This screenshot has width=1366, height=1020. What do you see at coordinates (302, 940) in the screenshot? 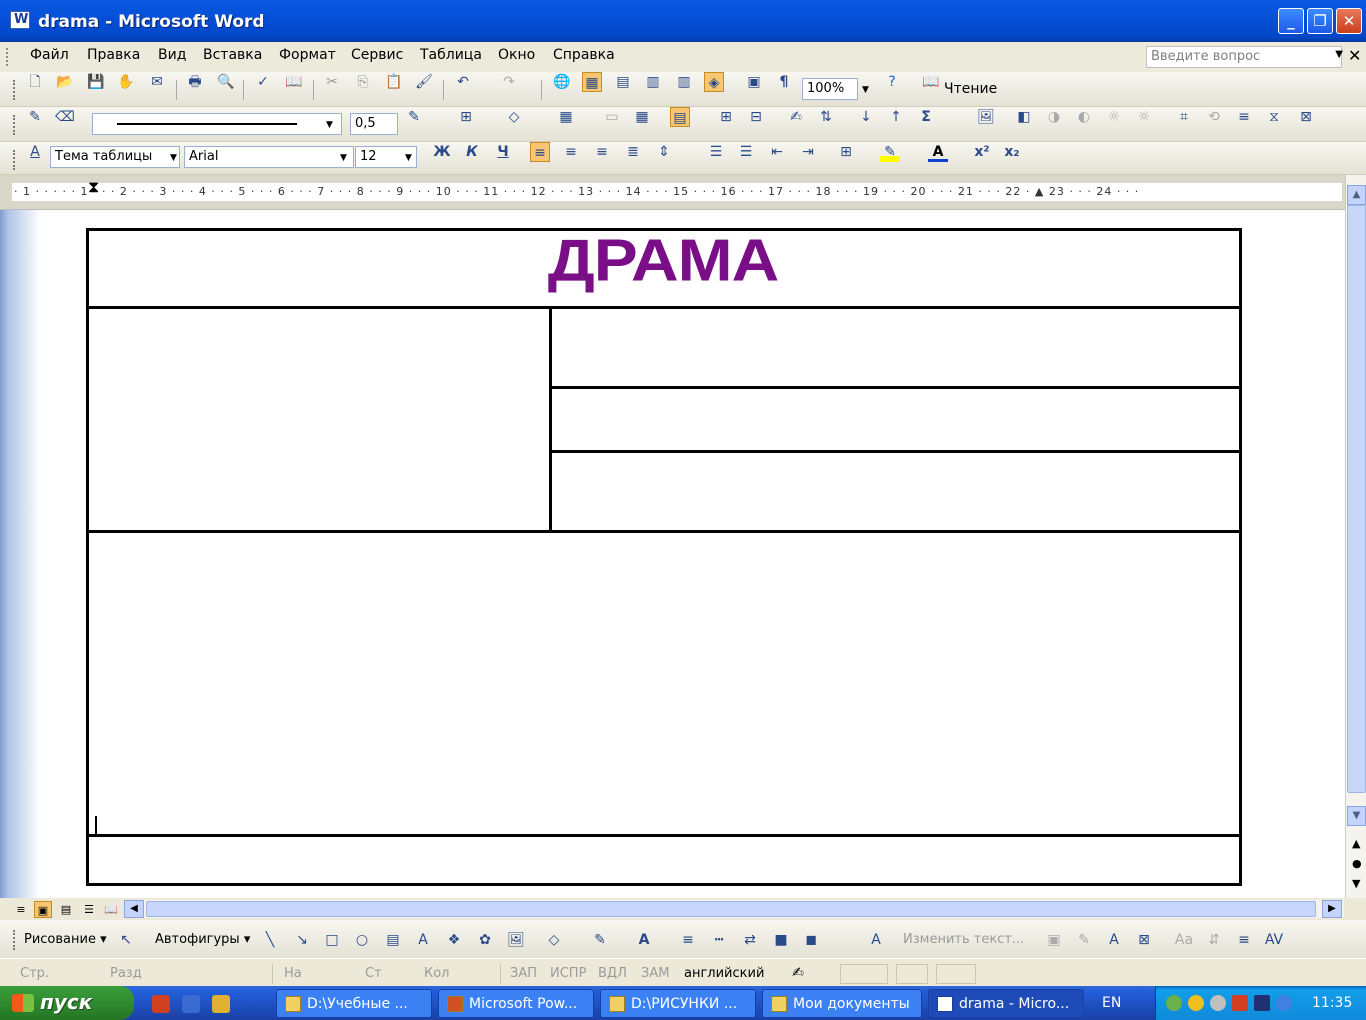
I see `arrow-icon: ↘` at bounding box center [302, 940].